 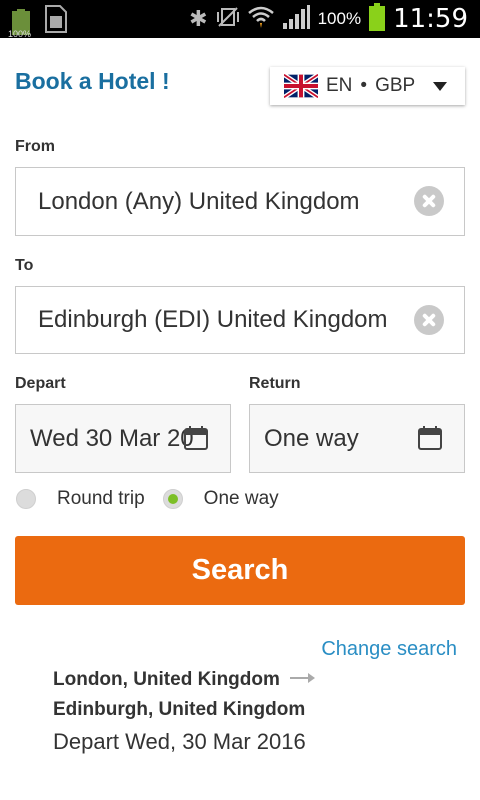 What do you see at coordinates (147, 499) in the screenshot?
I see `trip-type-group: Round trip One way` at bounding box center [147, 499].